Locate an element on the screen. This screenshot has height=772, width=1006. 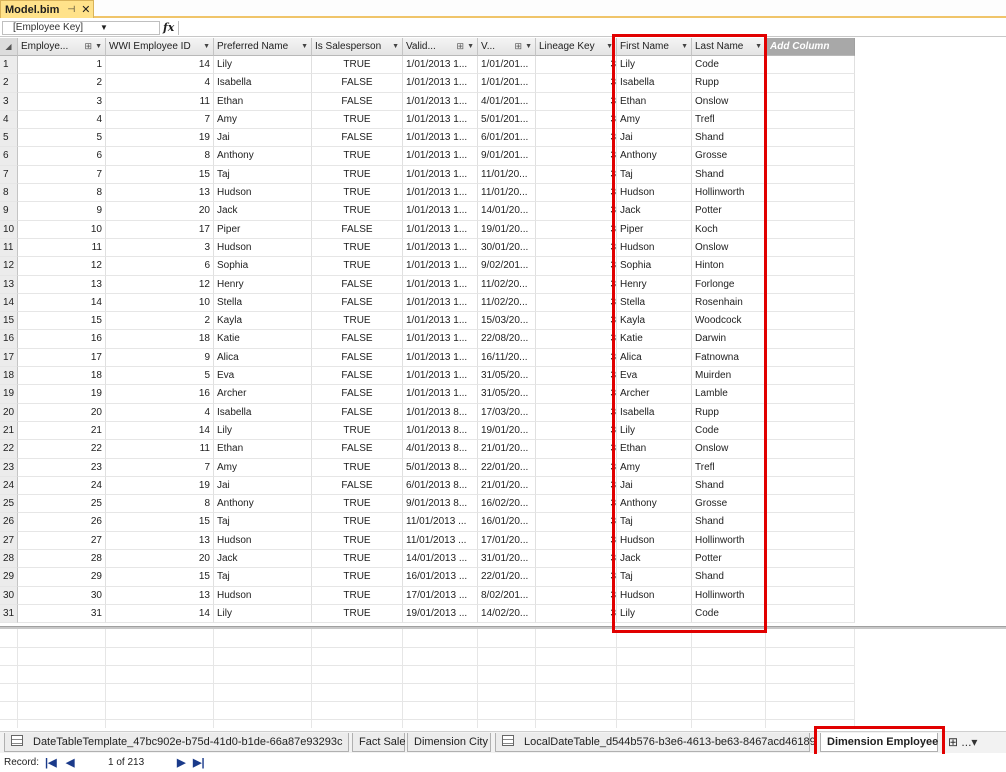
row-number: 4 is located at coordinates (9, 120).